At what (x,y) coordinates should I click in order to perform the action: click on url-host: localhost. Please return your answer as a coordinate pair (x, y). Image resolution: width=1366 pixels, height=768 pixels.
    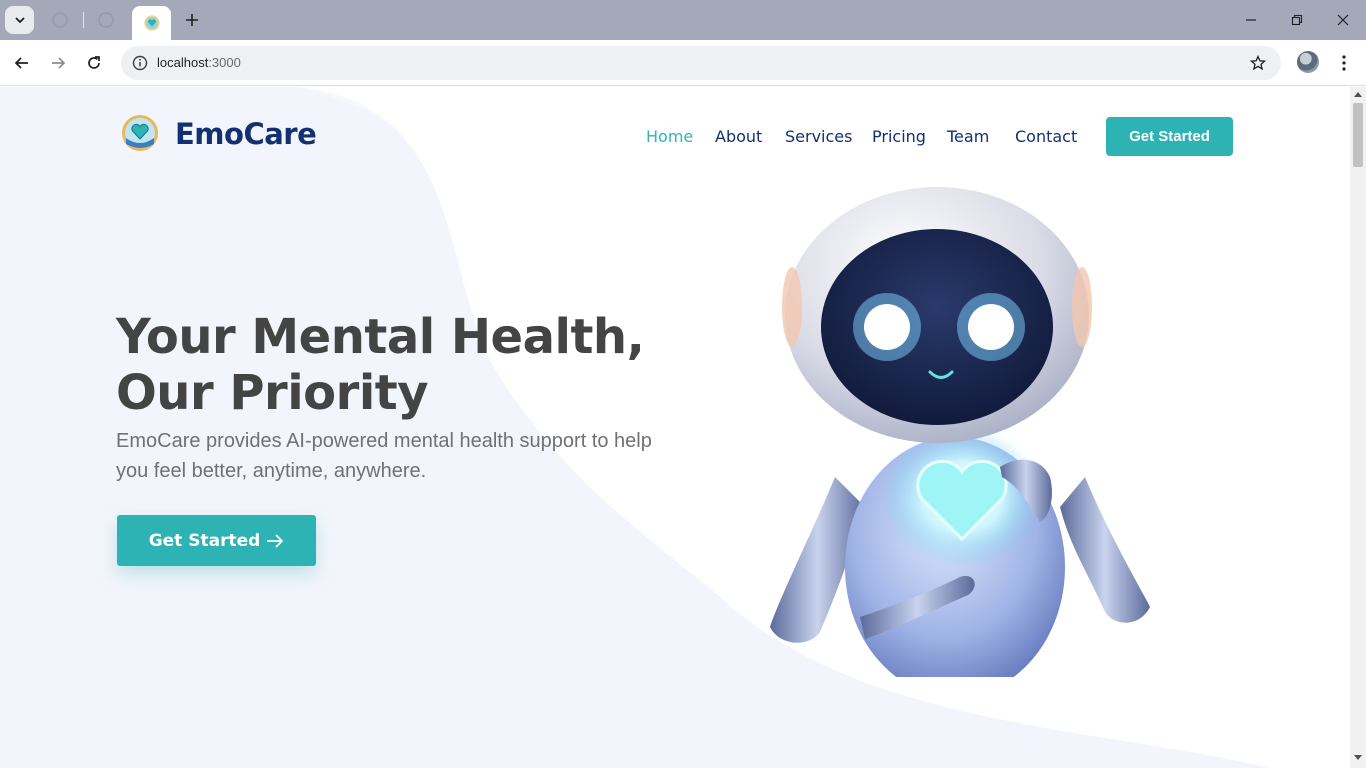
    Looking at the image, I should click on (183, 62).